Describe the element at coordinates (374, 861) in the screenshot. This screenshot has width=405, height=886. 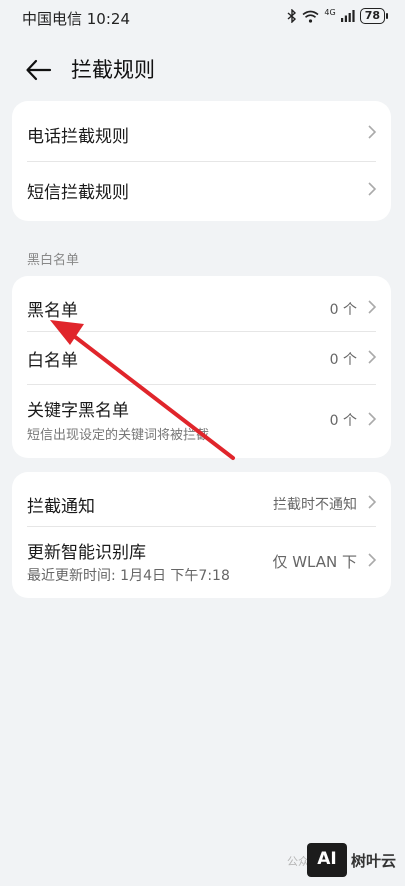
I see `watermark-brand: 树叶云` at that location.